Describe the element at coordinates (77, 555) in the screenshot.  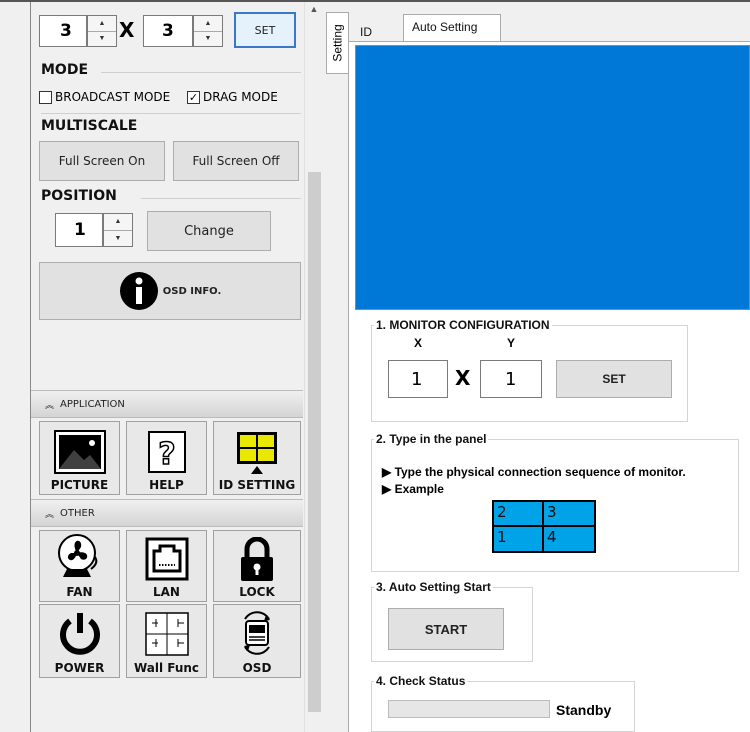
I see `fan-icon` at that location.